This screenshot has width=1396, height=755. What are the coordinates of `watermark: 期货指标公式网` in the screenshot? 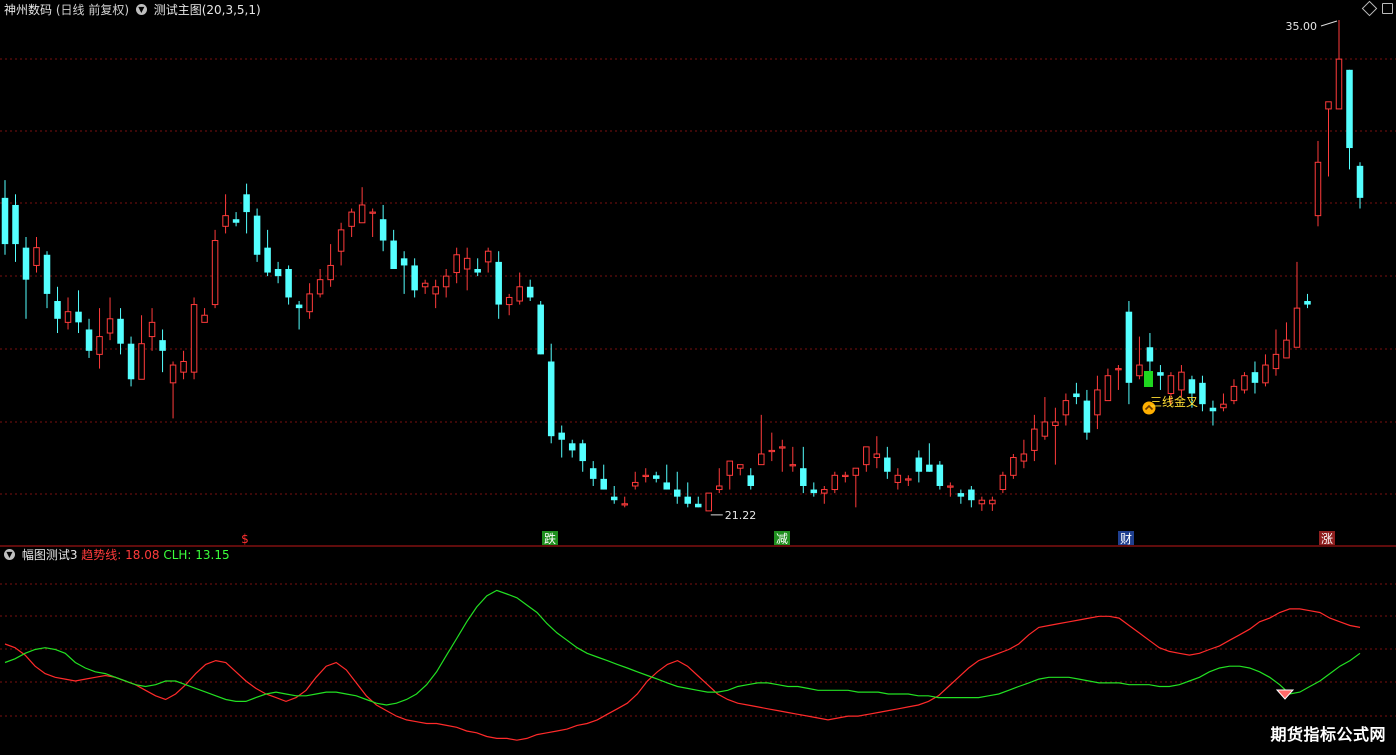 It's located at (1328, 734).